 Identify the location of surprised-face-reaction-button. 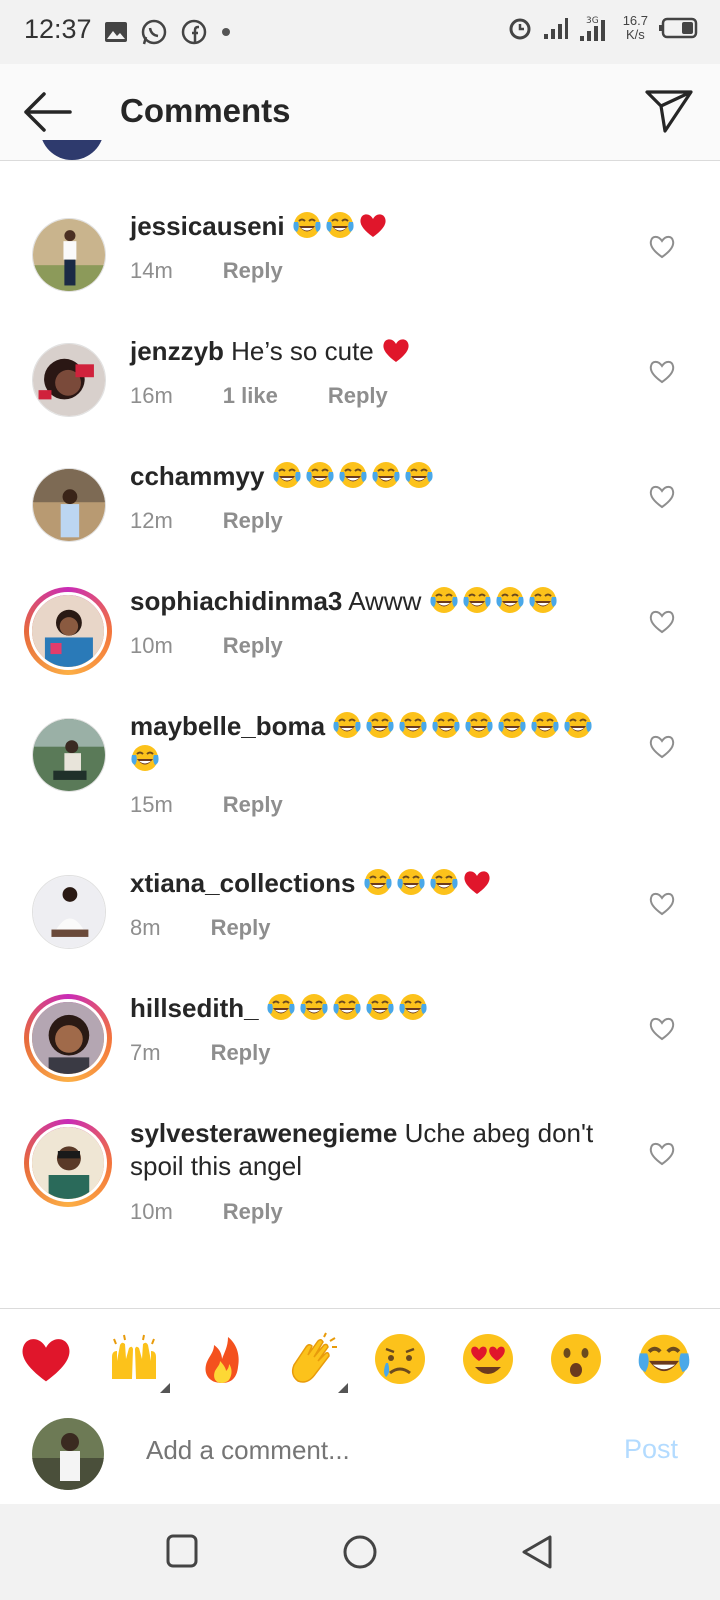
(576, 1359).